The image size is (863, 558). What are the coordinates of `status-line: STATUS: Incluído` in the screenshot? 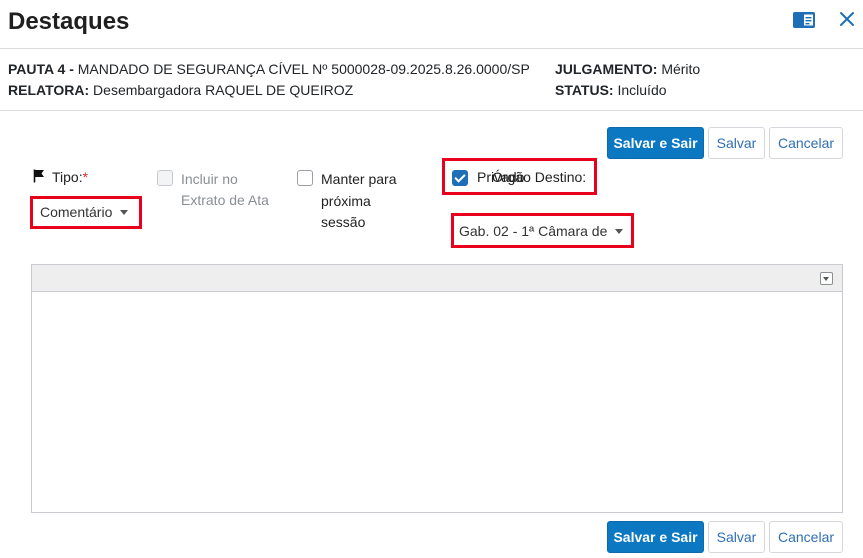 It's located at (611, 90).